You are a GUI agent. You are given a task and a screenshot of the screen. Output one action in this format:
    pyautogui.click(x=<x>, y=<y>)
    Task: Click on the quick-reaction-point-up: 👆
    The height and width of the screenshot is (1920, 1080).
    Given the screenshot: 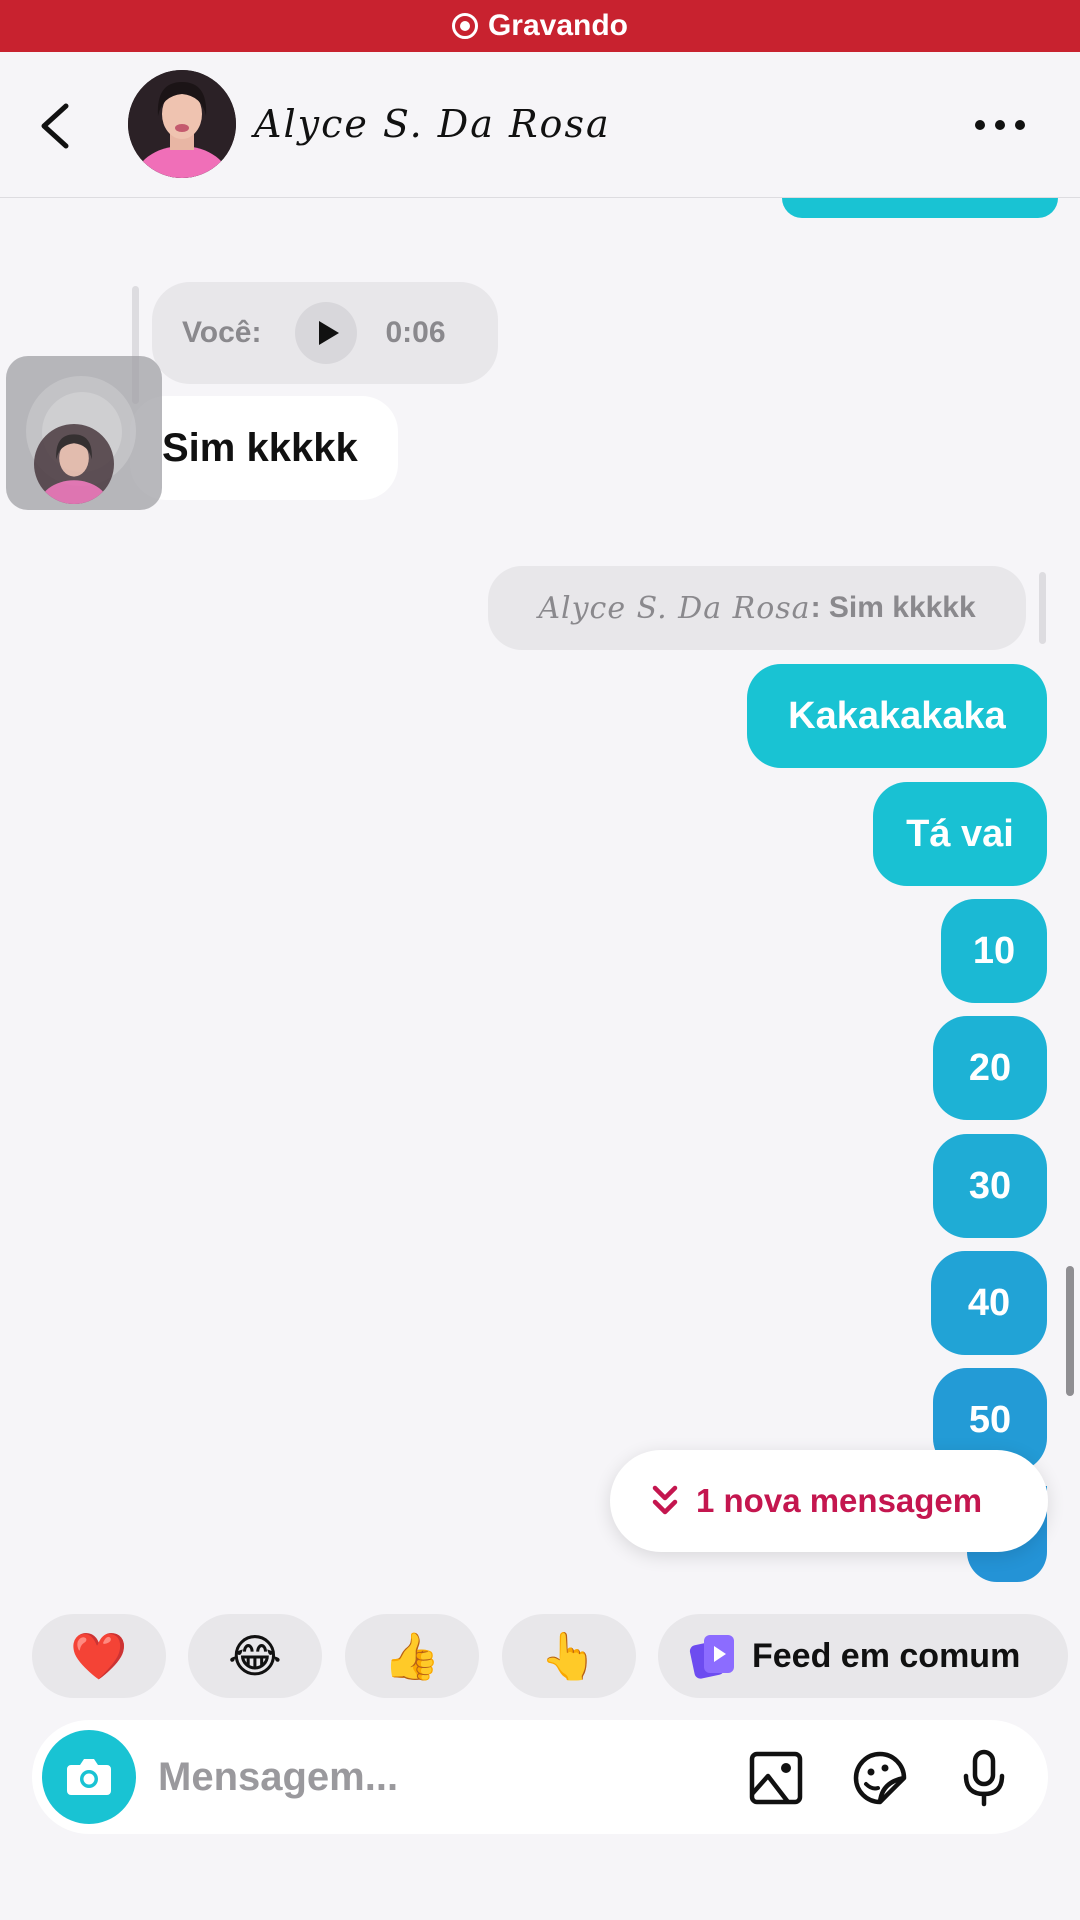 What is the action you would take?
    pyautogui.click(x=569, y=1656)
    